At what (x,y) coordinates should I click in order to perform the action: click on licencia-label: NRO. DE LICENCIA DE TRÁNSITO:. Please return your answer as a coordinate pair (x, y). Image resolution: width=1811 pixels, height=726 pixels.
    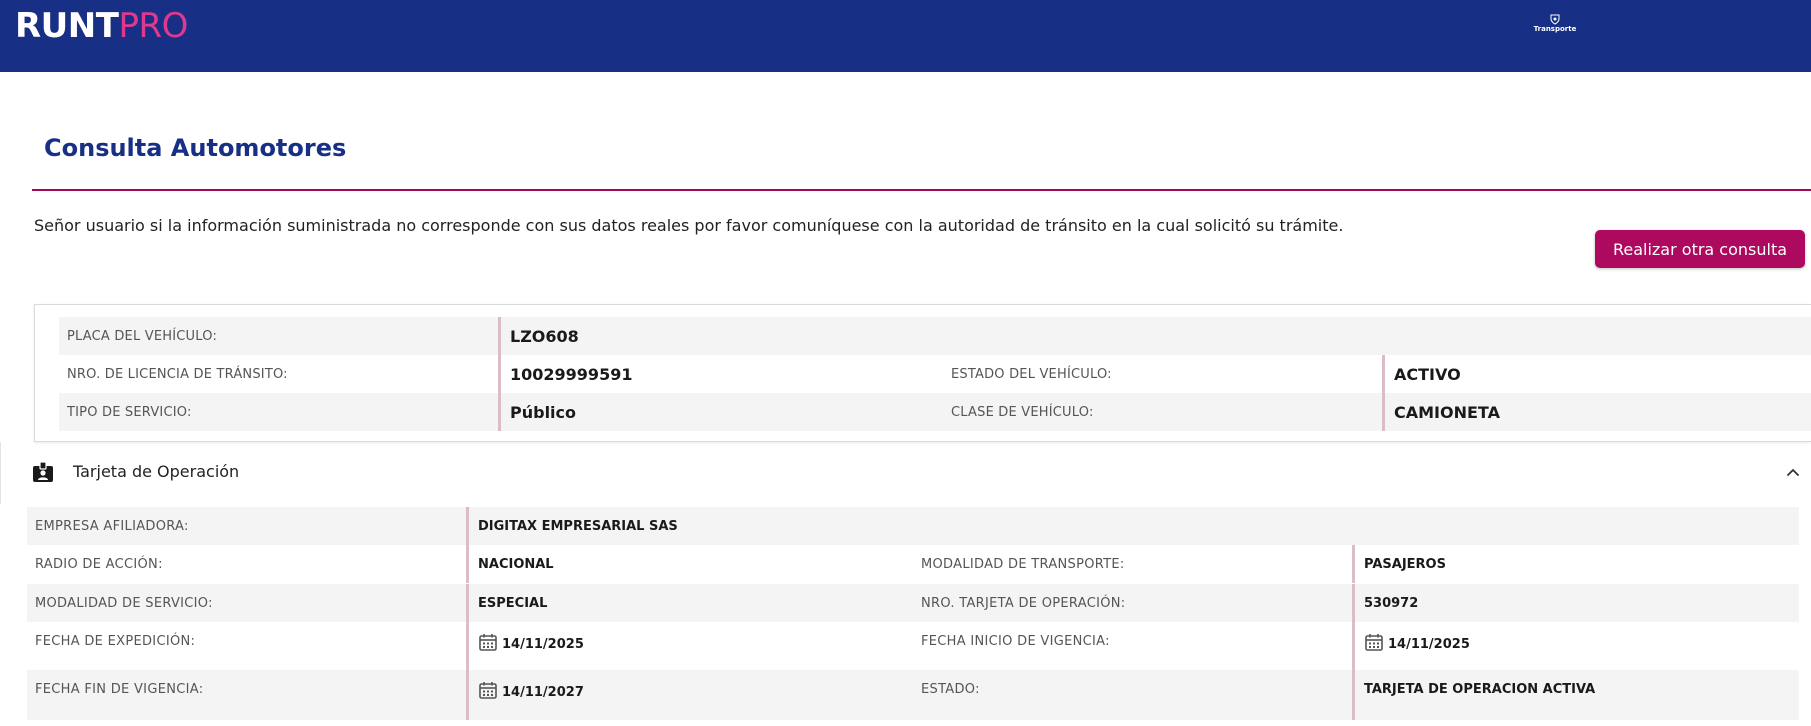
    Looking at the image, I should click on (177, 374).